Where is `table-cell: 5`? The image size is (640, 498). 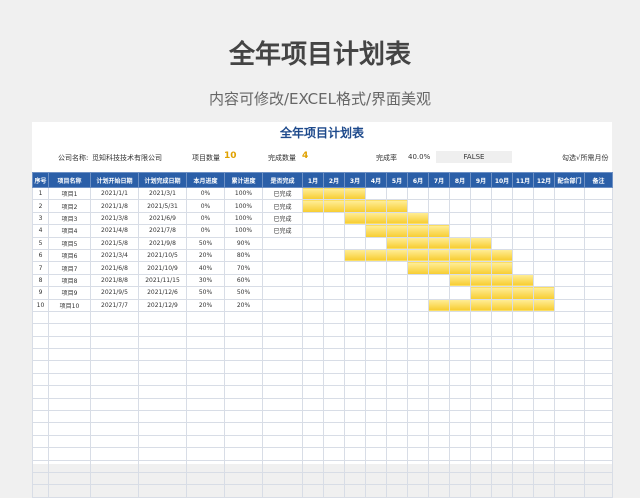 table-cell: 5 is located at coordinates (40, 243).